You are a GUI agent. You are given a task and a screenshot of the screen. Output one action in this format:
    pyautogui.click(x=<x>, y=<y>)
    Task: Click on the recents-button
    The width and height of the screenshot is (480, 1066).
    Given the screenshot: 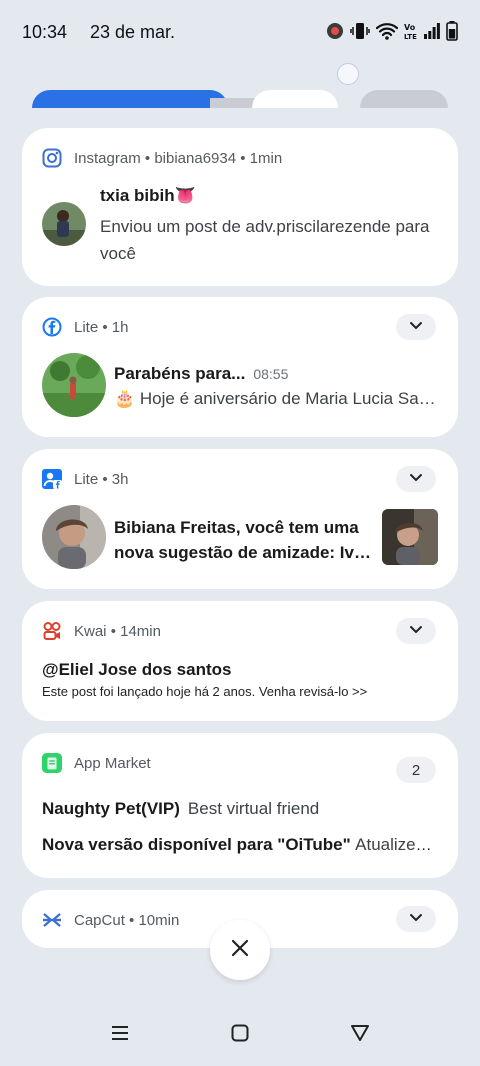 What is the action you would take?
    pyautogui.click(x=120, y=1035)
    